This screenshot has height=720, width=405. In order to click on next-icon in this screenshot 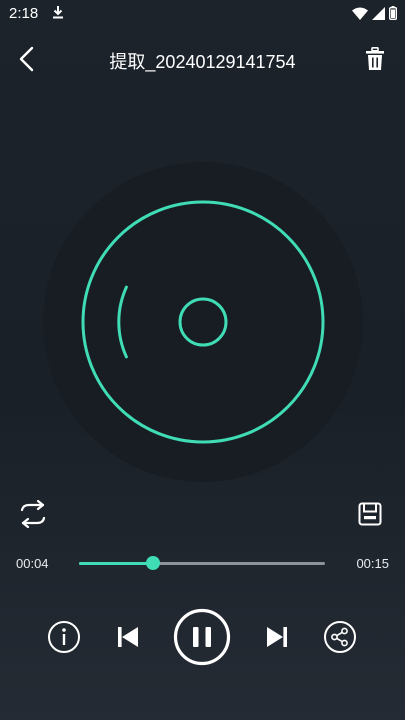, I will do `click(277, 637)`.